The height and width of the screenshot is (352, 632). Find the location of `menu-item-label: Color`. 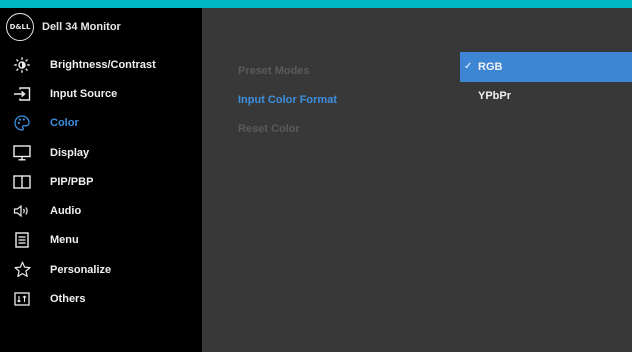

menu-item-label: Color is located at coordinates (64, 123).